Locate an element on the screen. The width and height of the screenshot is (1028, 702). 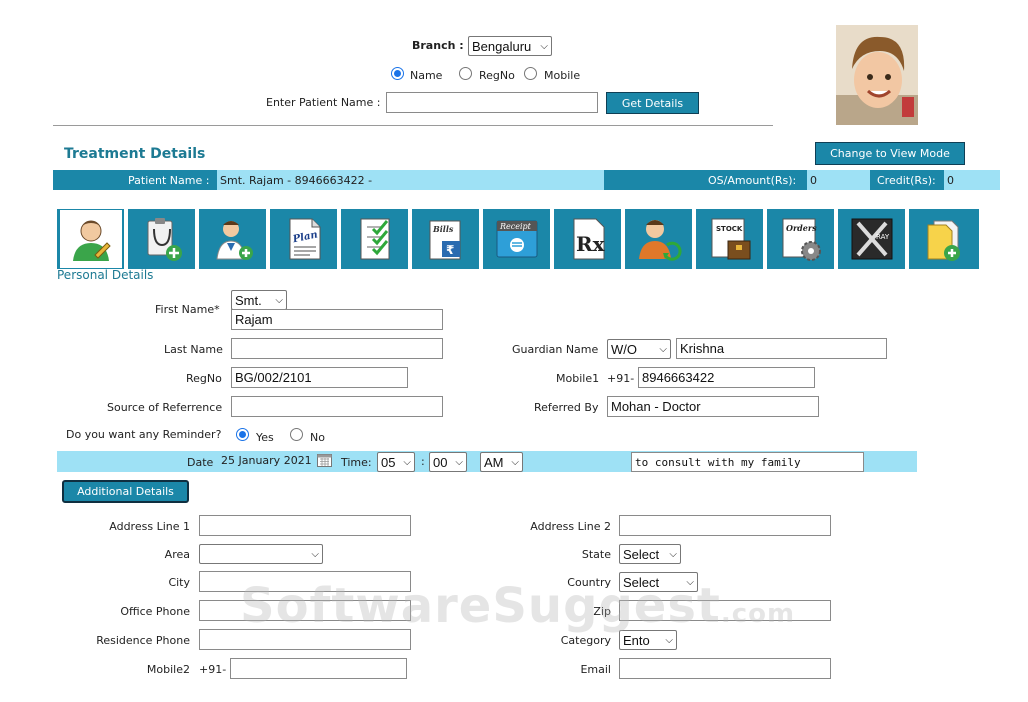
country-select: Select ⌵ is located at coordinates (658, 582).